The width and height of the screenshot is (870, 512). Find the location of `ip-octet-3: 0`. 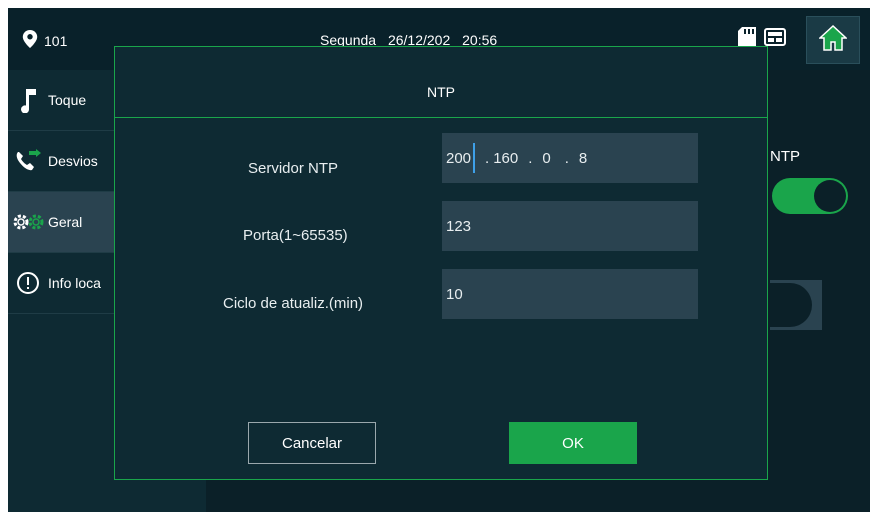

ip-octet-3: 0 is located at coordinates (546, 158).